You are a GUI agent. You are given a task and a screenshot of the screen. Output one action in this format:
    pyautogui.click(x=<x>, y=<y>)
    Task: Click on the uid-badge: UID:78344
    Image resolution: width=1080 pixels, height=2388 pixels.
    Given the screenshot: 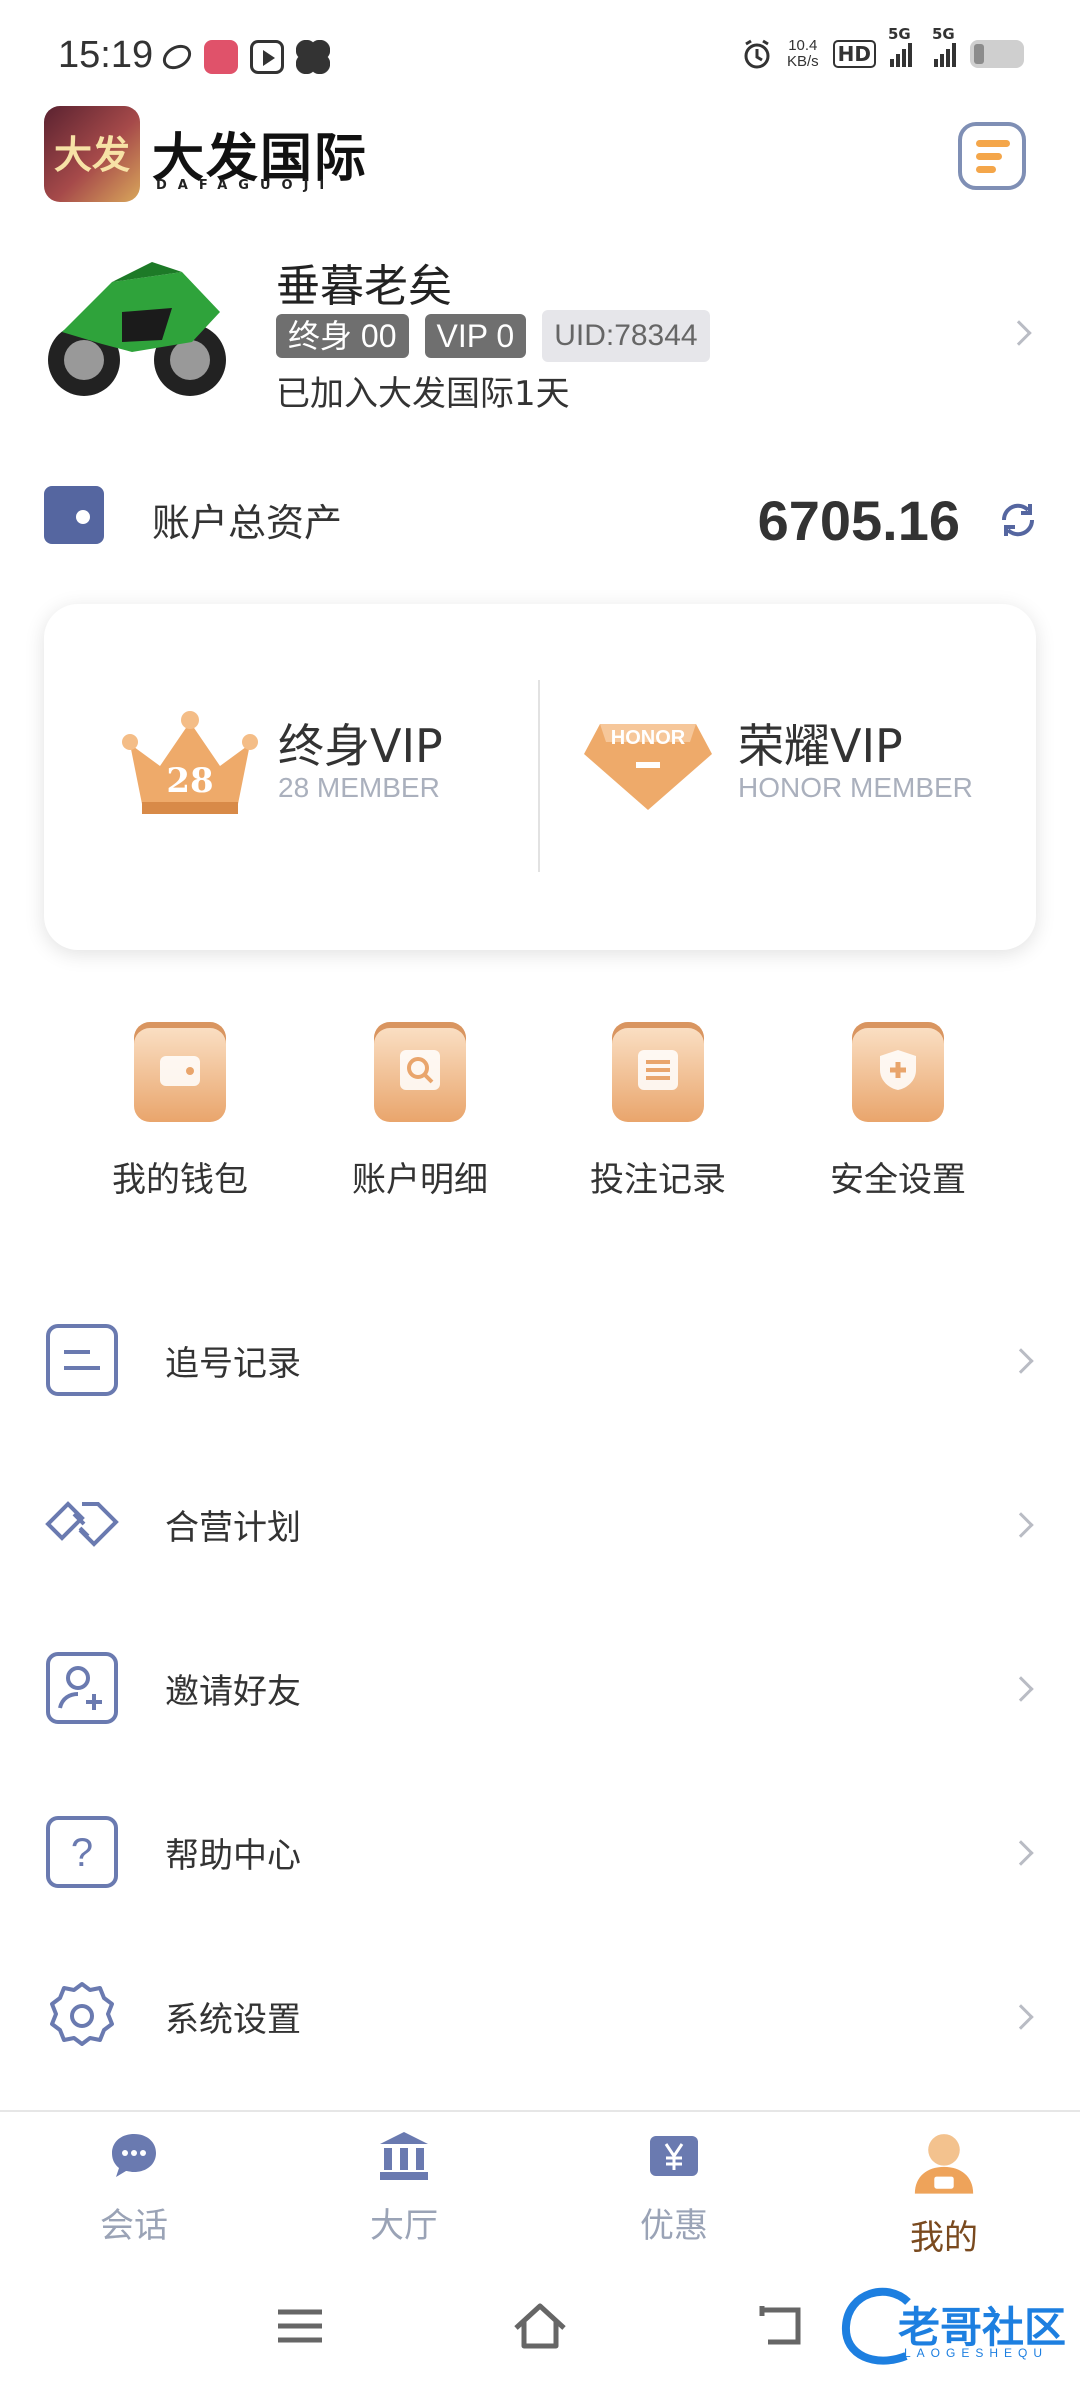 What is the action you would take?
    pyautogui.click(x=626, y=336)
    